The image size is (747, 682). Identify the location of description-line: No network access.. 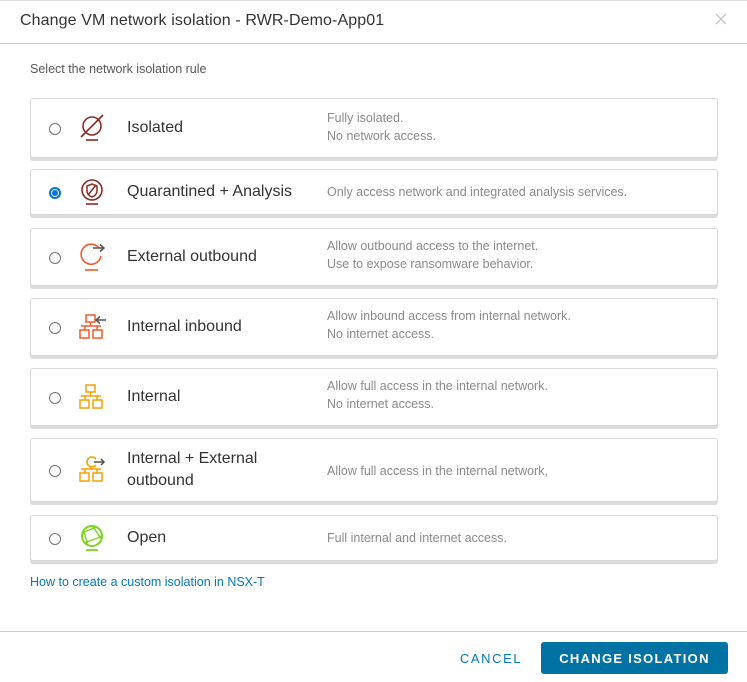
(382, 136).